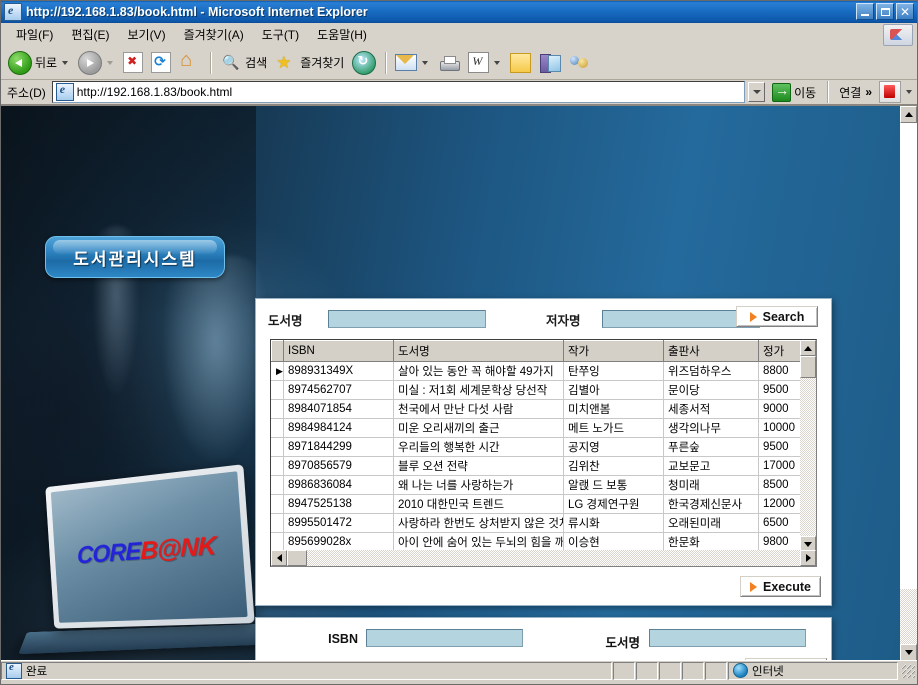  What do you see at coordinates (711, 466) in the screenshot?
I see `cell-publisher: 교보문고` at bounding box center [711, 466].